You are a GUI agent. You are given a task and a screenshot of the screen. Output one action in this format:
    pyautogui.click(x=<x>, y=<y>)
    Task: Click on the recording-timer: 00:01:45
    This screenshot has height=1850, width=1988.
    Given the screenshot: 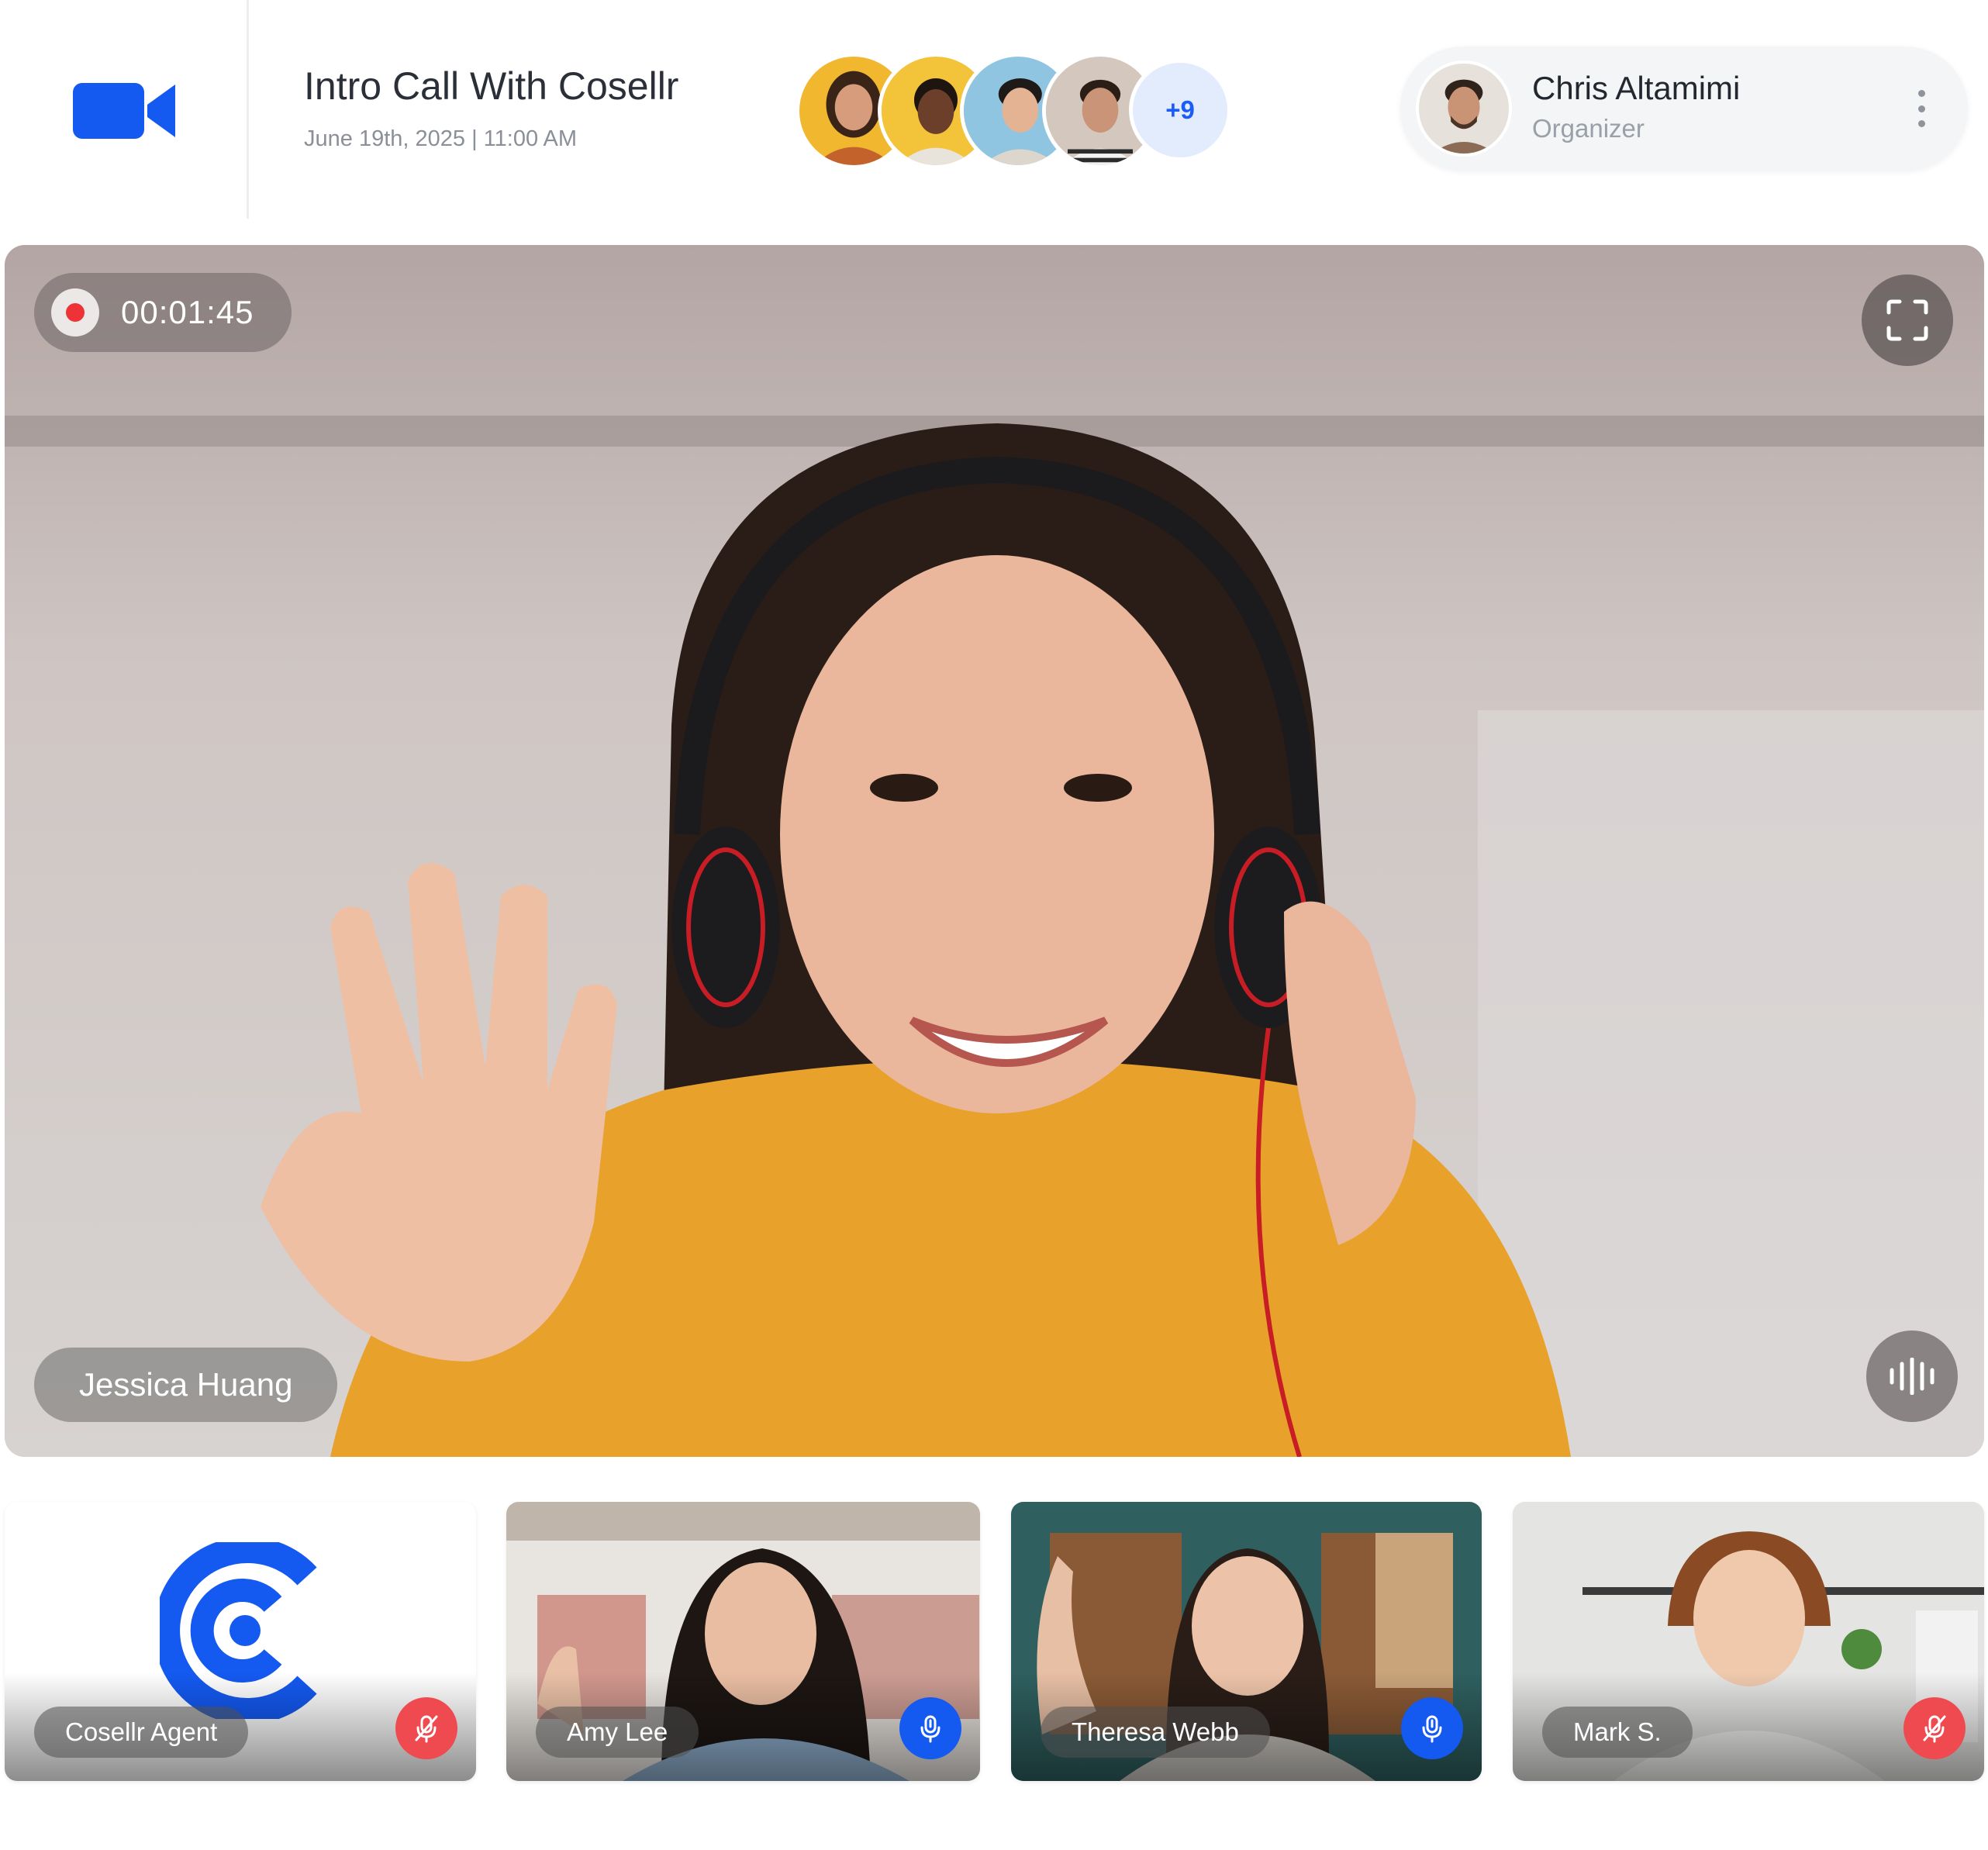 What is the action you would take?
    pyautogui.click(x=163, y=312)
    